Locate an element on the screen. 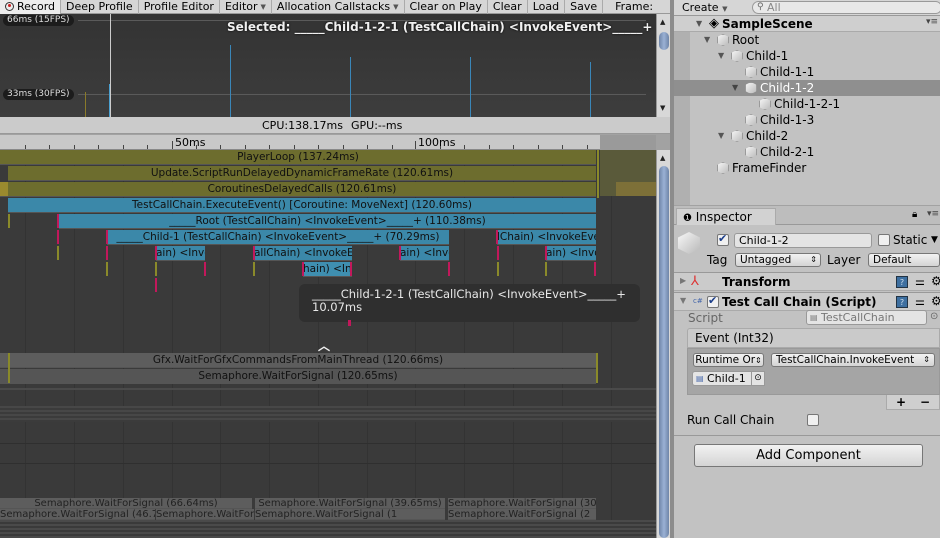 This screenshot has width=940, height=538. cpu-time: CPU:138.17ms is located at coordinates (303, 125).